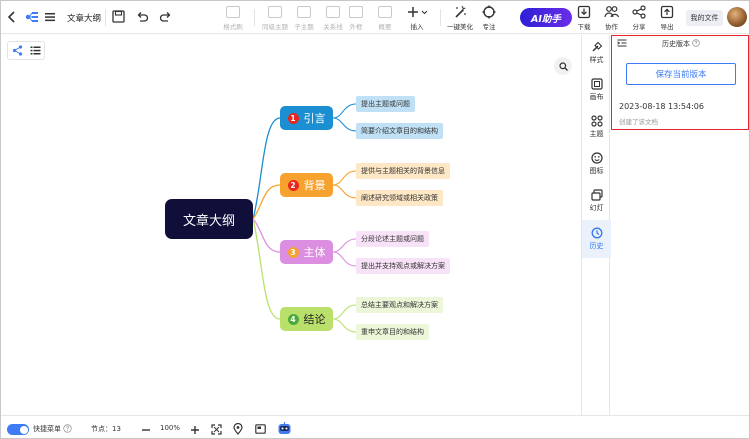  What do you see at coordinates (661, 106) in the screenshot?
I see `version-timestamp: 2023-08-18 13:54:06` at bounding box center [661, 106].